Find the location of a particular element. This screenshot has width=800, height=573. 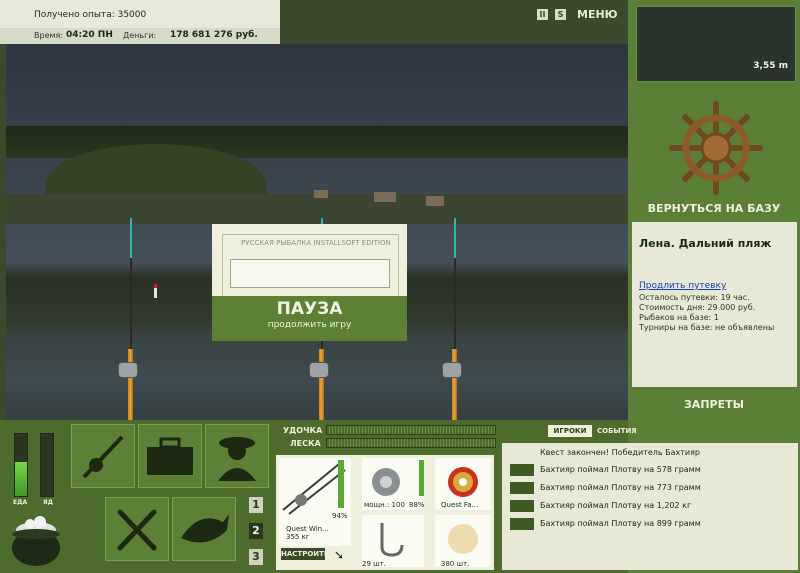

event-text: Бахтияр поймал Плотву на 1,202 кг is located at coordinates (616, 505).